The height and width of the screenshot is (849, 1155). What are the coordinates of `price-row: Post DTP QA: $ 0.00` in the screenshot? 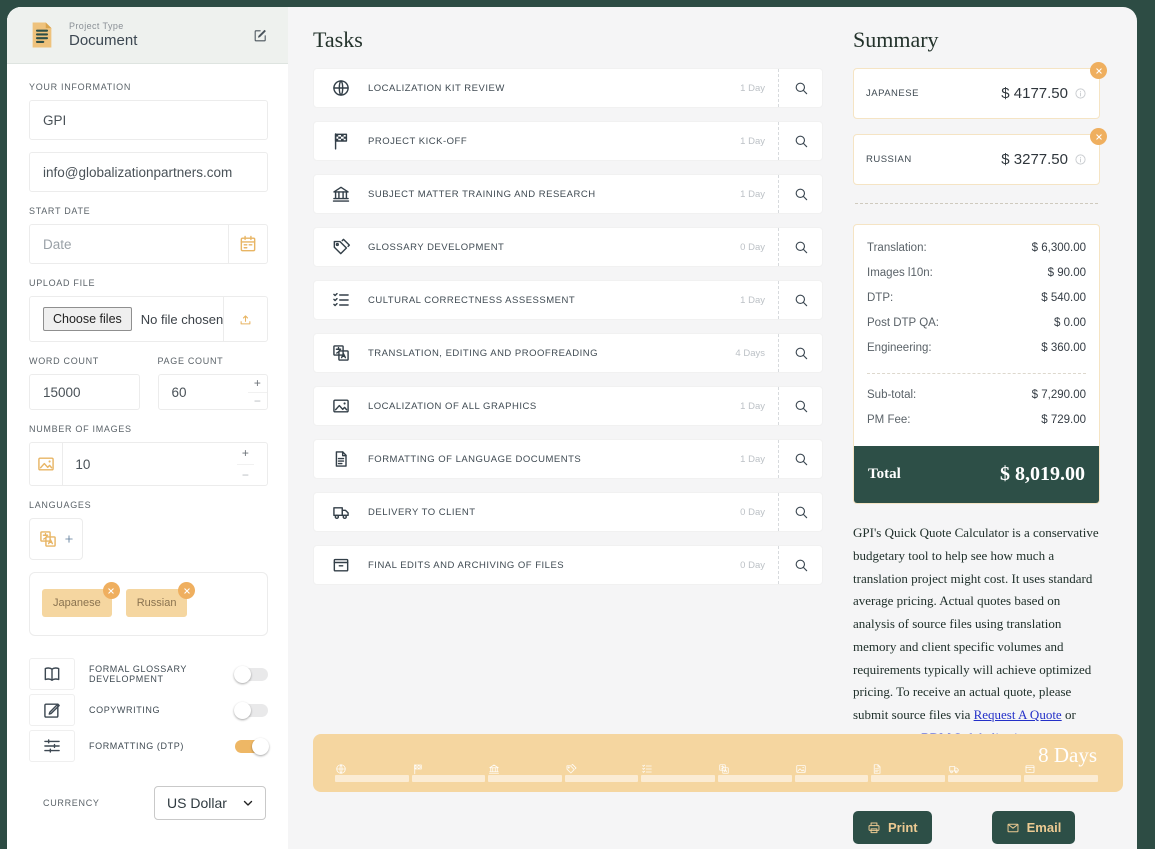 It's located at (976, 323).